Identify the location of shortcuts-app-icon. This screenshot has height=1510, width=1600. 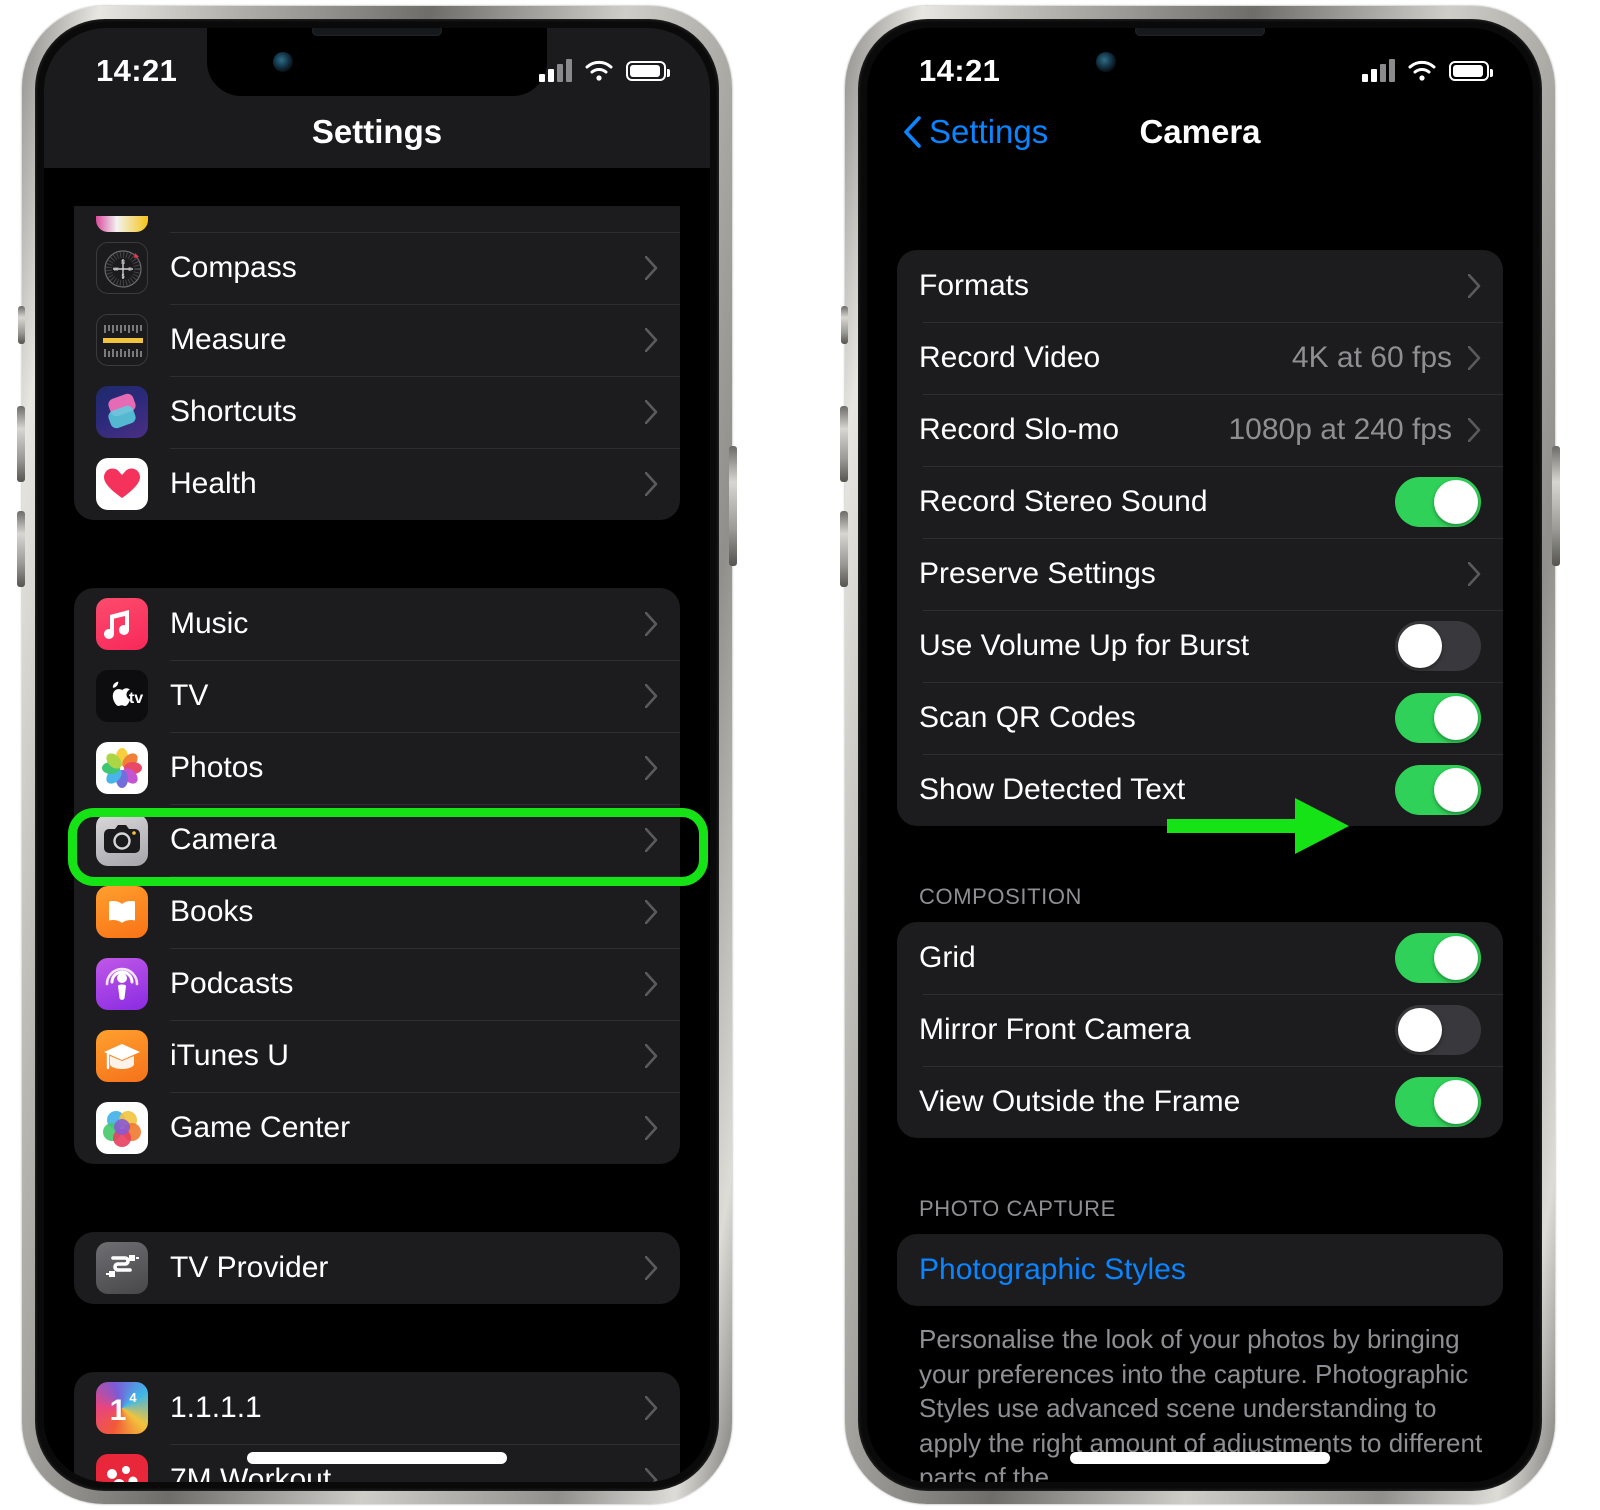
(122, 412).